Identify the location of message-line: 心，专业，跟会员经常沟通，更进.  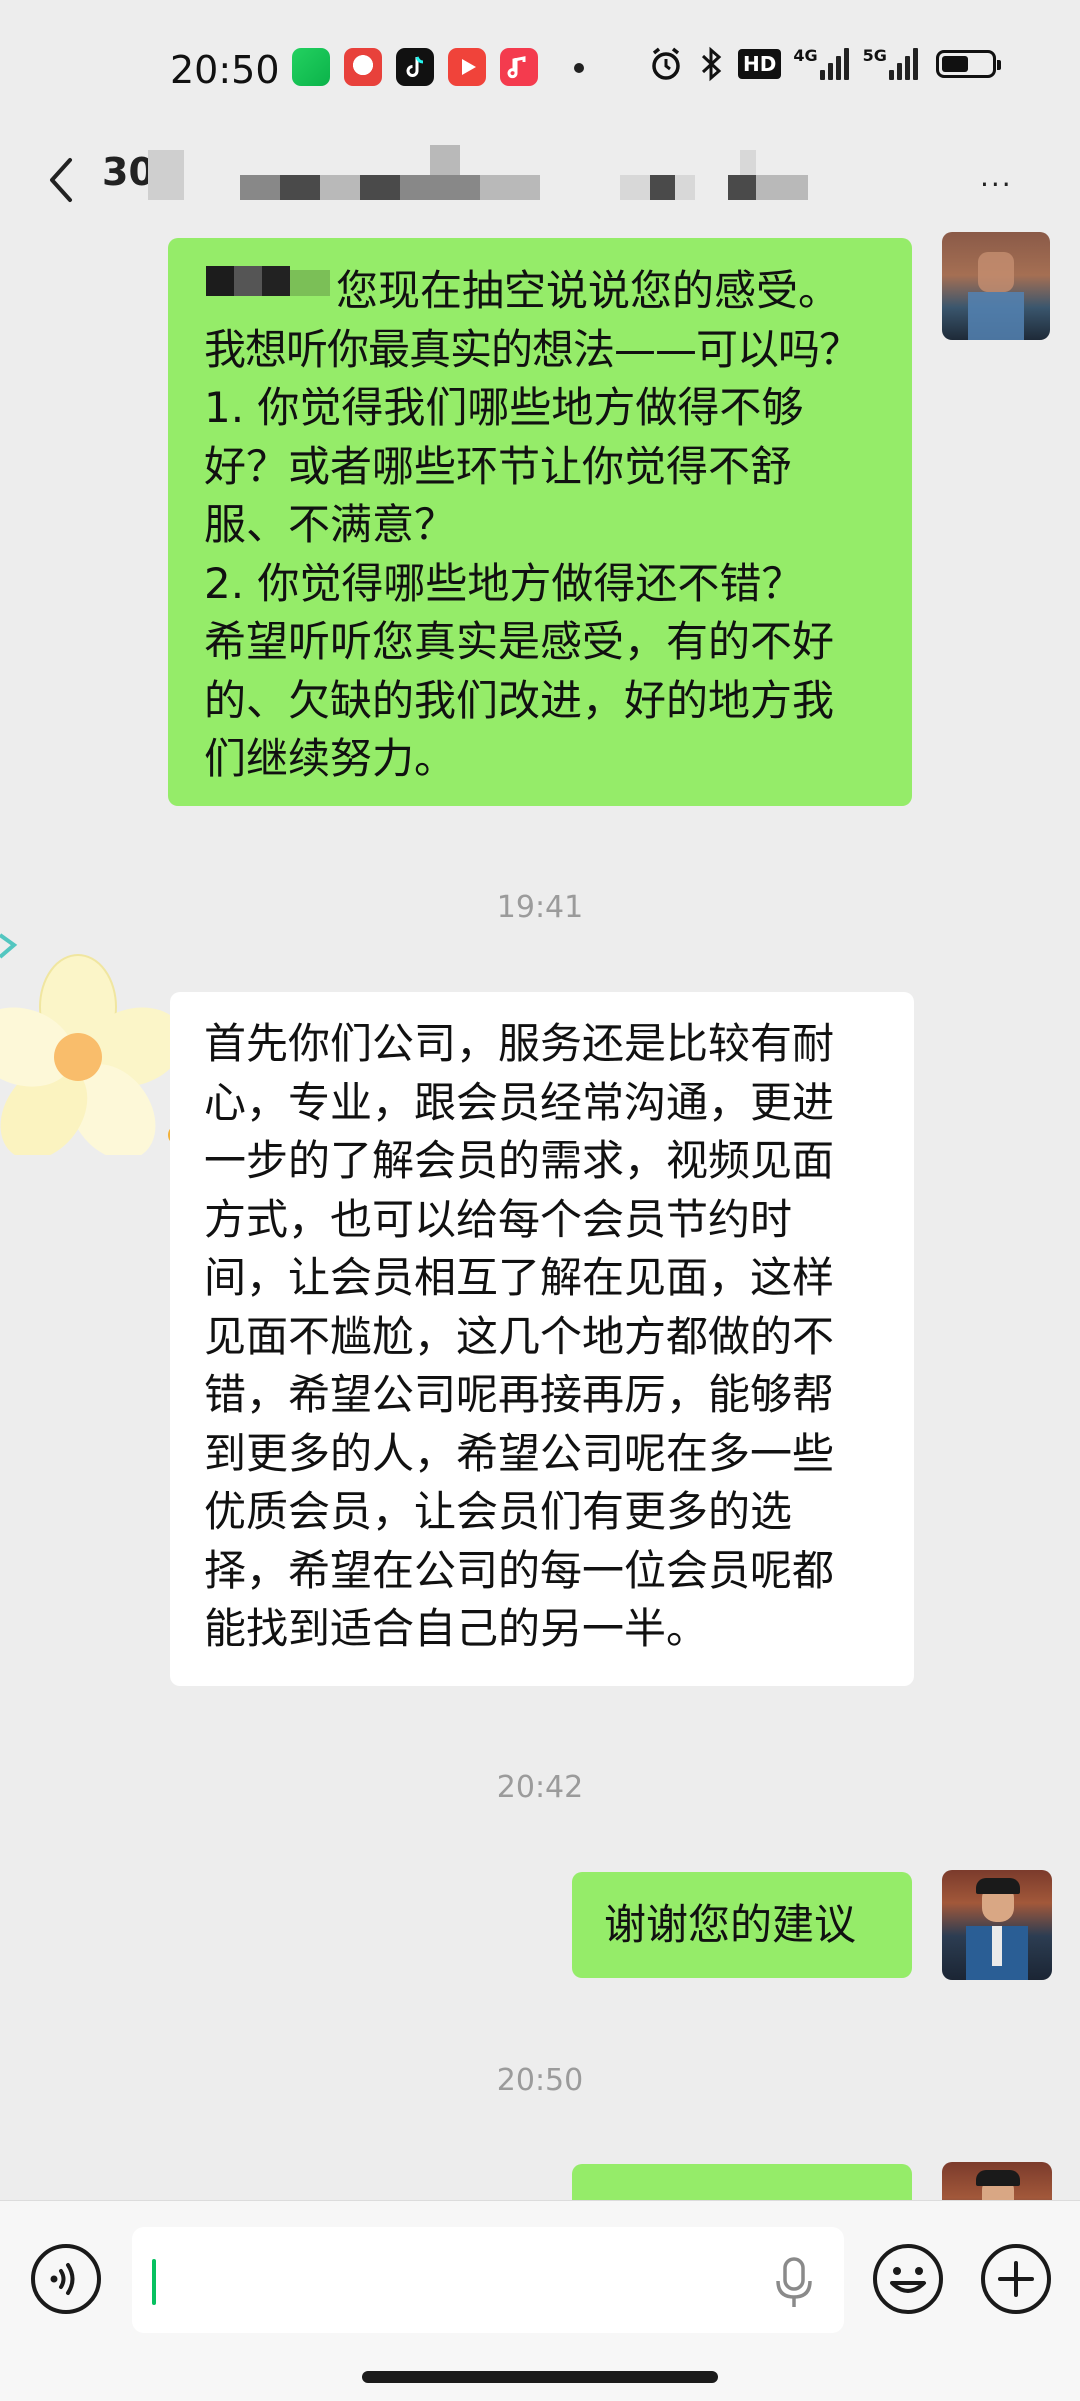
(519, 1102).